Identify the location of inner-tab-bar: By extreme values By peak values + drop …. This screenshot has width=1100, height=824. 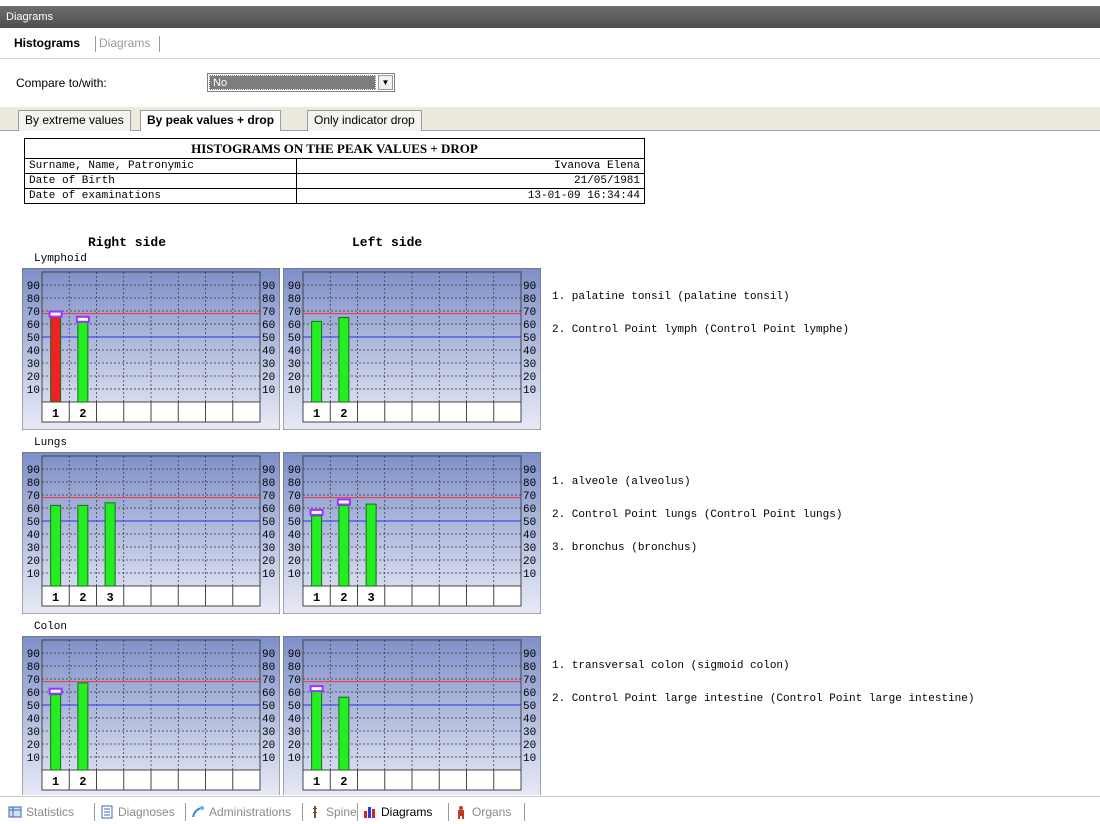
(550, 119).